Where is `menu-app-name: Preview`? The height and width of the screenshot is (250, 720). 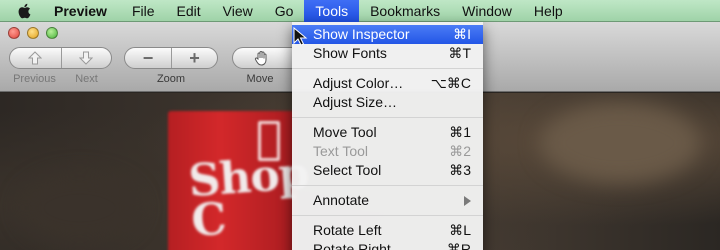
menu-app-name: Preview is located at coordinates (84, 11).